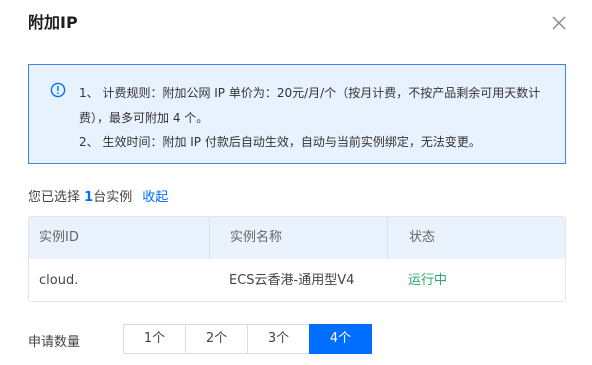  Describe the element at coordinates (53, 22) in the screenshot. I see `dialog-title: 附加IP` at that location.